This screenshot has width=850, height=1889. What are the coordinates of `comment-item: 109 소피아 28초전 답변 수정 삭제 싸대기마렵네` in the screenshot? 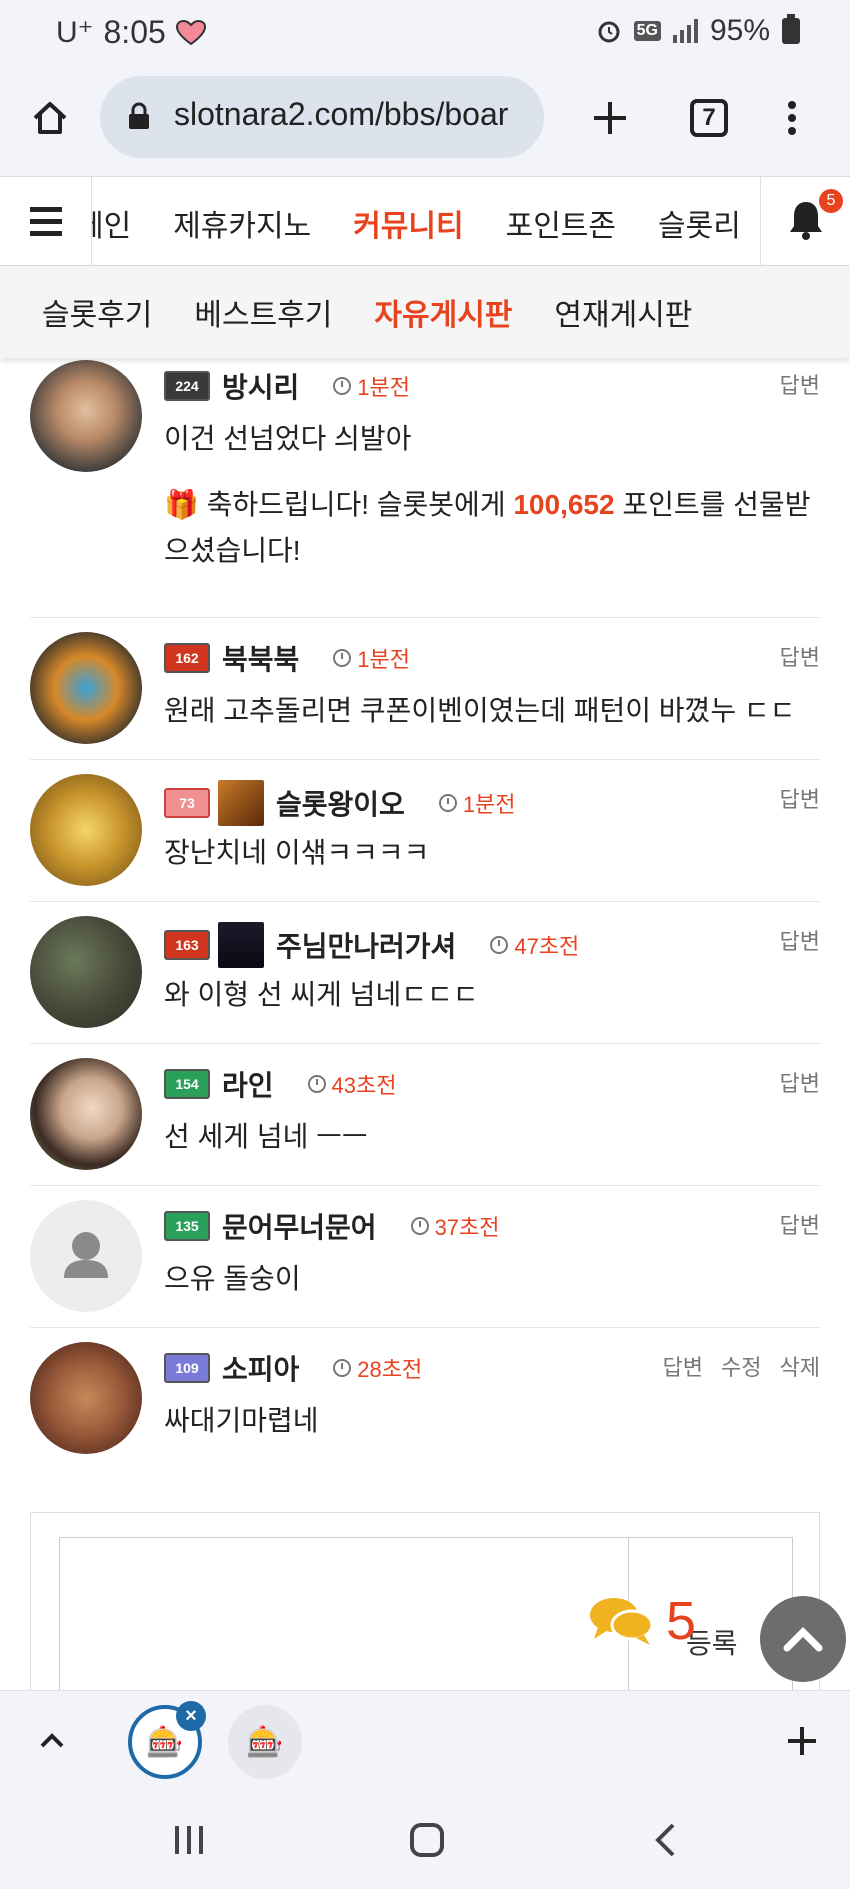 It's located at (425, 1399).